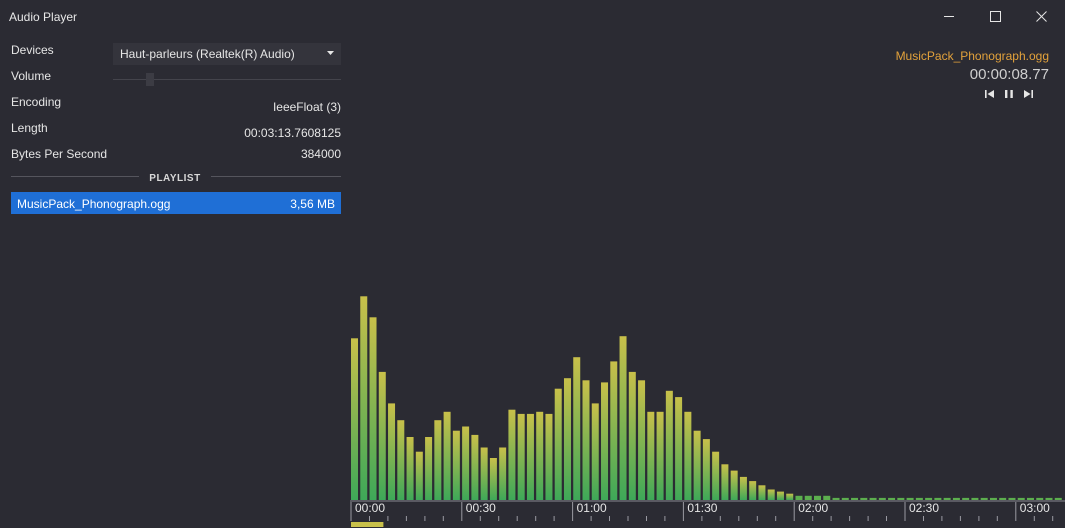 This screenshot has width=1065, height=528. I want to click on timeline-label: 02:30, so click(924, 508).